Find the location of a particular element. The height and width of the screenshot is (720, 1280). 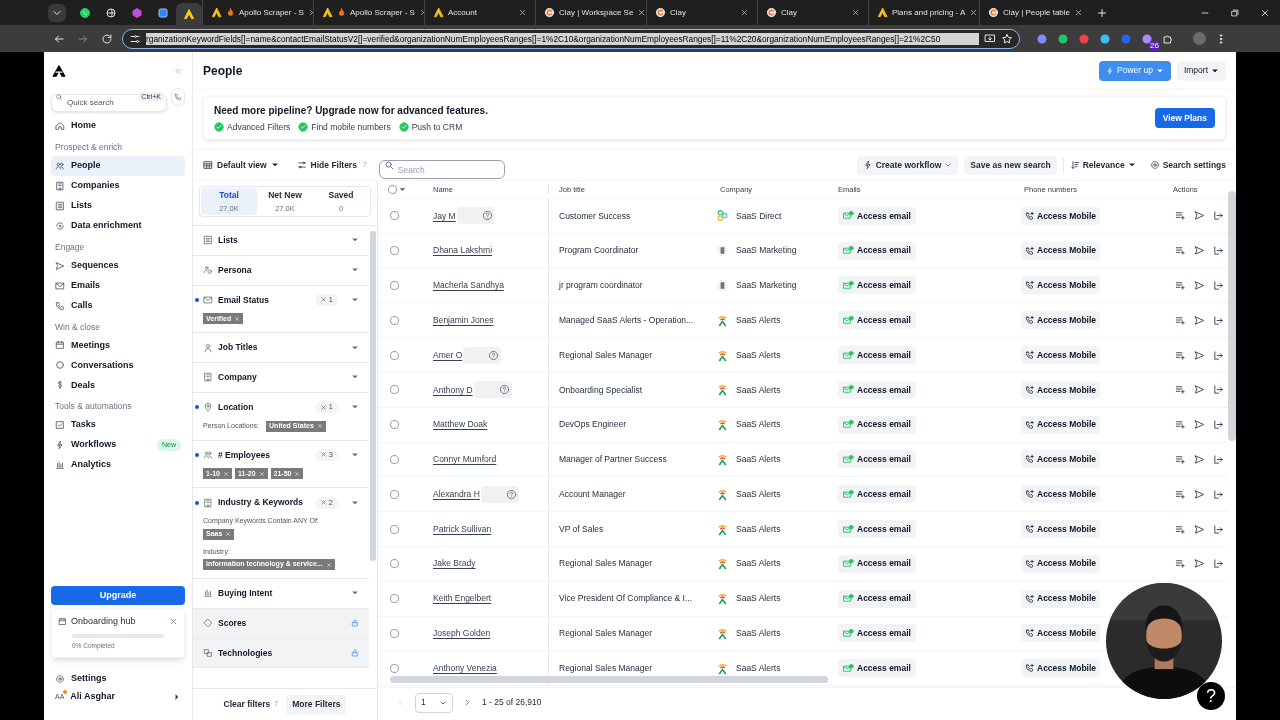

table-row: Benjamin Jones Managed SaaS Alerts - Operation... SaaS Alerts Access email Access Mobile is located at coordinates (803, 321).